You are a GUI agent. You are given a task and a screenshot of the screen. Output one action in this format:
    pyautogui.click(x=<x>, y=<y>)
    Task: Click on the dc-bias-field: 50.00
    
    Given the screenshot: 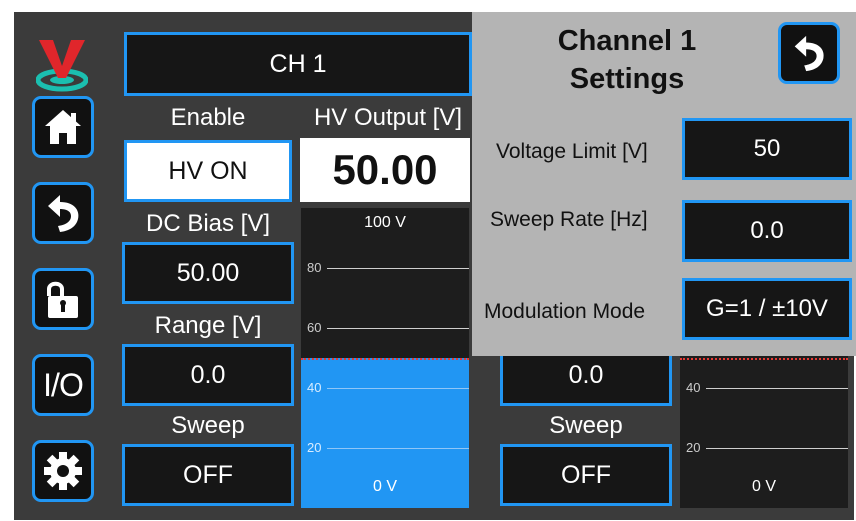 What is the action you would take?
    pyautogui.click(x=208, y=273)
    